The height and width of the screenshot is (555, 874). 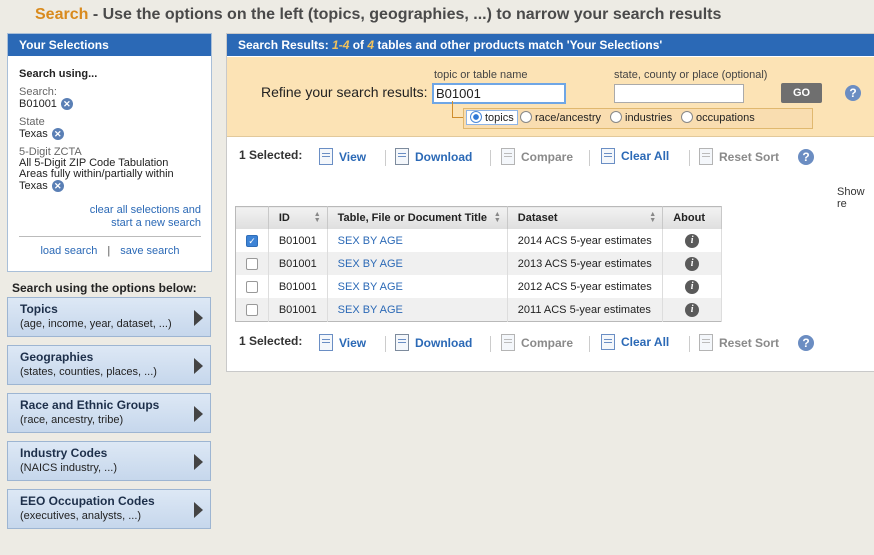 I want to click on go-button: GO, so click(x=801, y=93).